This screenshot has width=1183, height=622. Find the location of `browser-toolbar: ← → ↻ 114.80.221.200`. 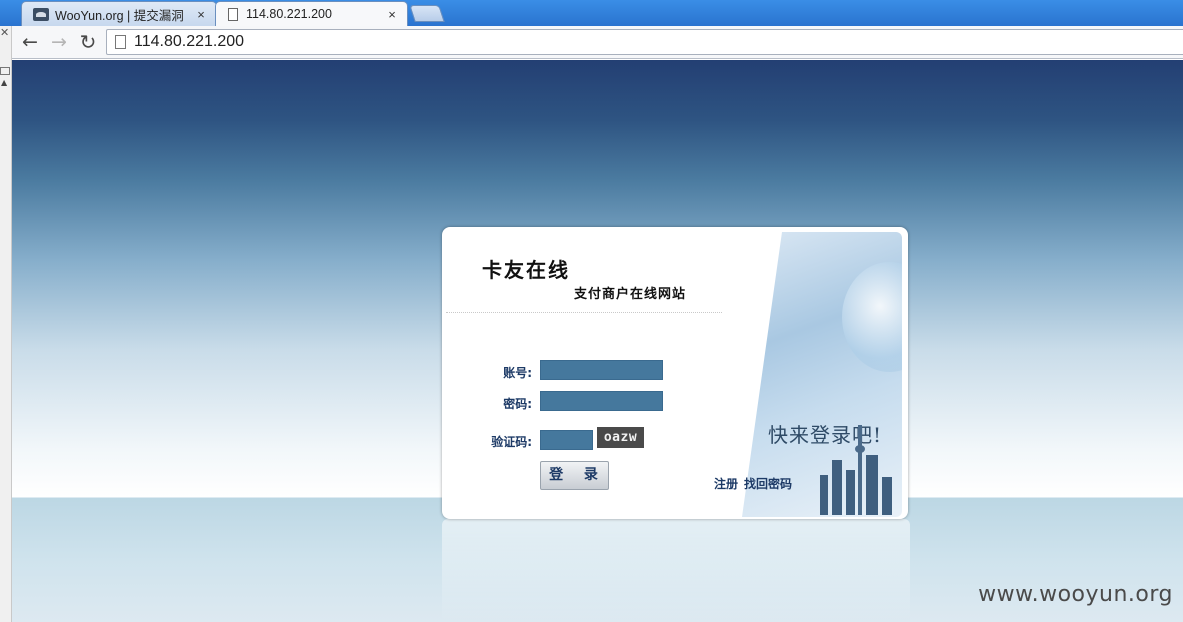

browser-toolbar: ← → ↻ 114.80.221.200 is located at coordinates (591, 42).